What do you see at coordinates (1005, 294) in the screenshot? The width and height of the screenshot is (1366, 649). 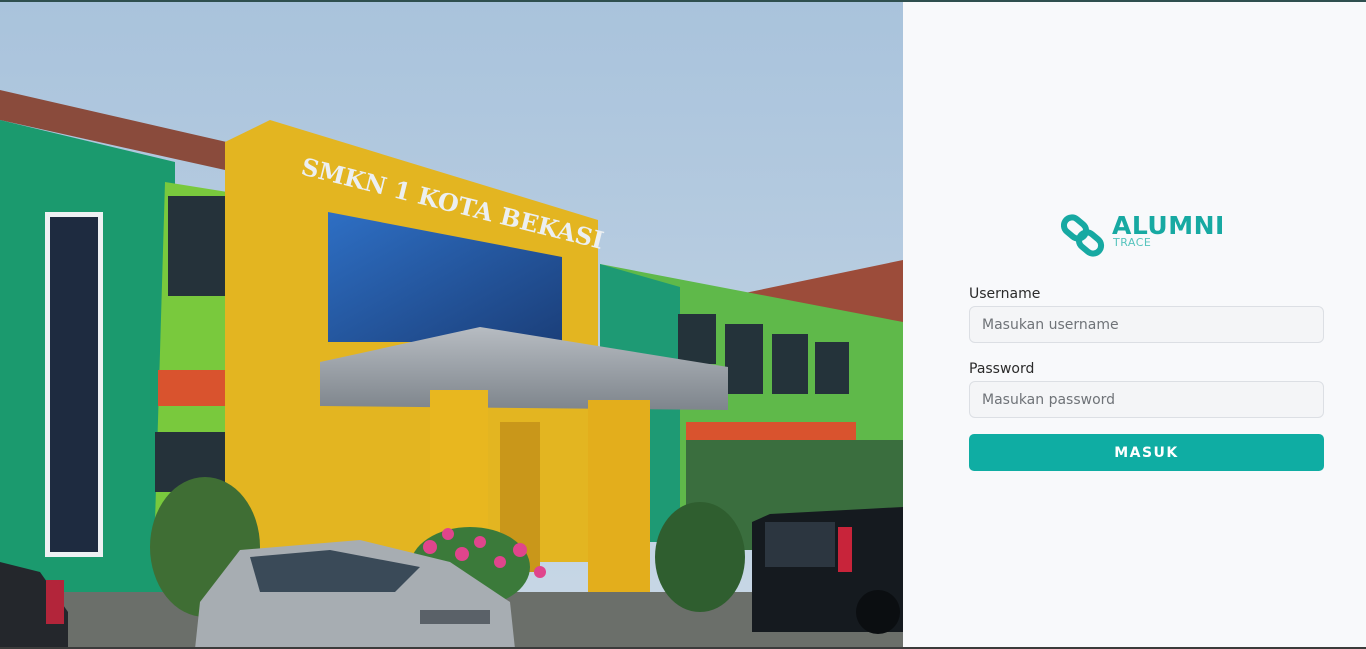 I see `username-label: Username` at bounding box center [1005, 294].